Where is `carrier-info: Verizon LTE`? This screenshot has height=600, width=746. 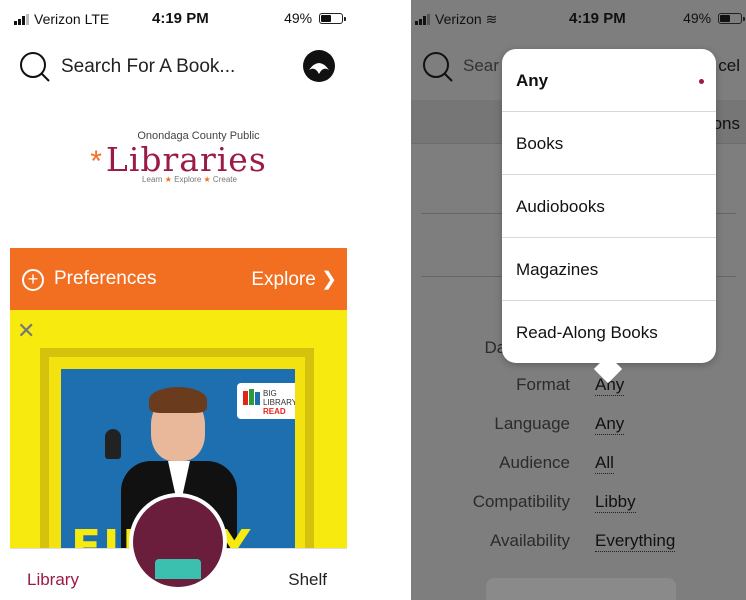
carrier-info: Verizon LTE is located at coordinates (61, 19).